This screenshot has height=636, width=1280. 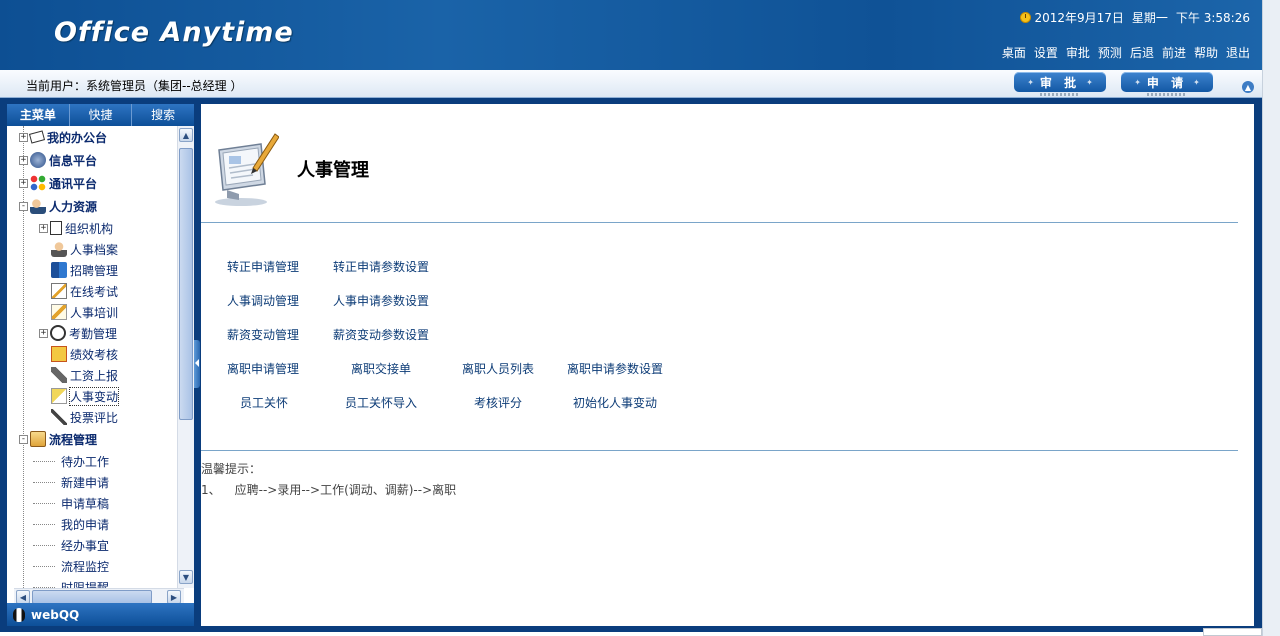 What do you see at coordinates (174, 32) in the screenshot?
I see `app-logo: Office Anytime` at bounding box center [174, 32].